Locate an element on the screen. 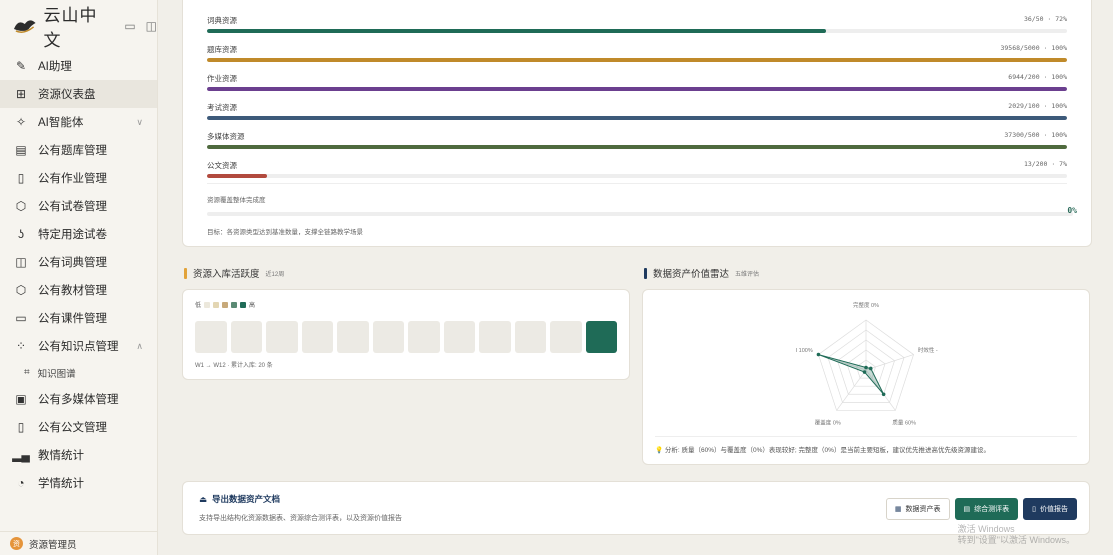 The width and height of the screenshot is (1113, 555). sidebar-item-question-bank: ▤ 公有题库管理 is located at coordinates (78, 150).